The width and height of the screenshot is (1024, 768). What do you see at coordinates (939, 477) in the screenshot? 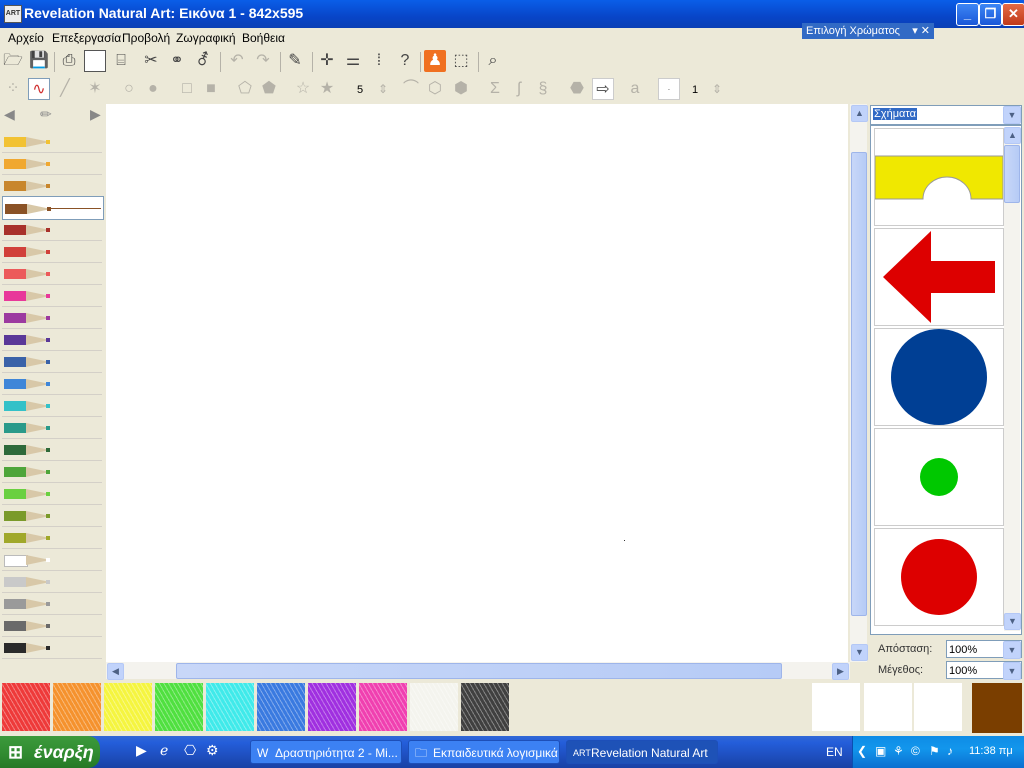
I see `shape-circle-small` at bounding box center [939, 477].